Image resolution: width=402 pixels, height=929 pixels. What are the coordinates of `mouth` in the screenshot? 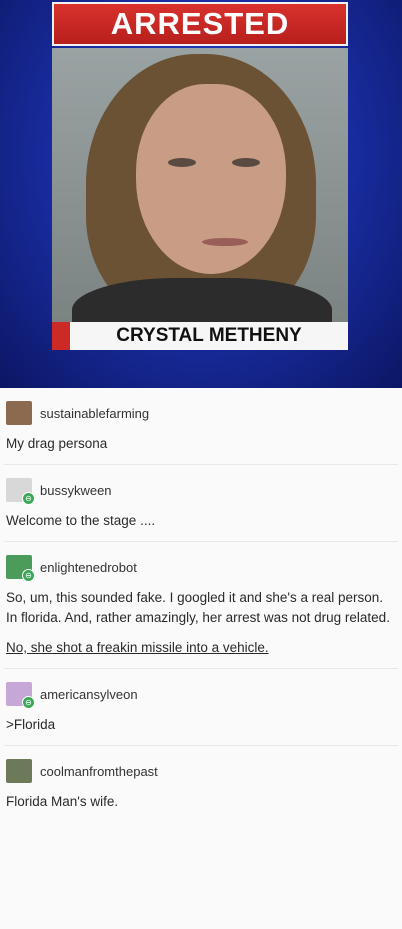 It's located at (225, 242).